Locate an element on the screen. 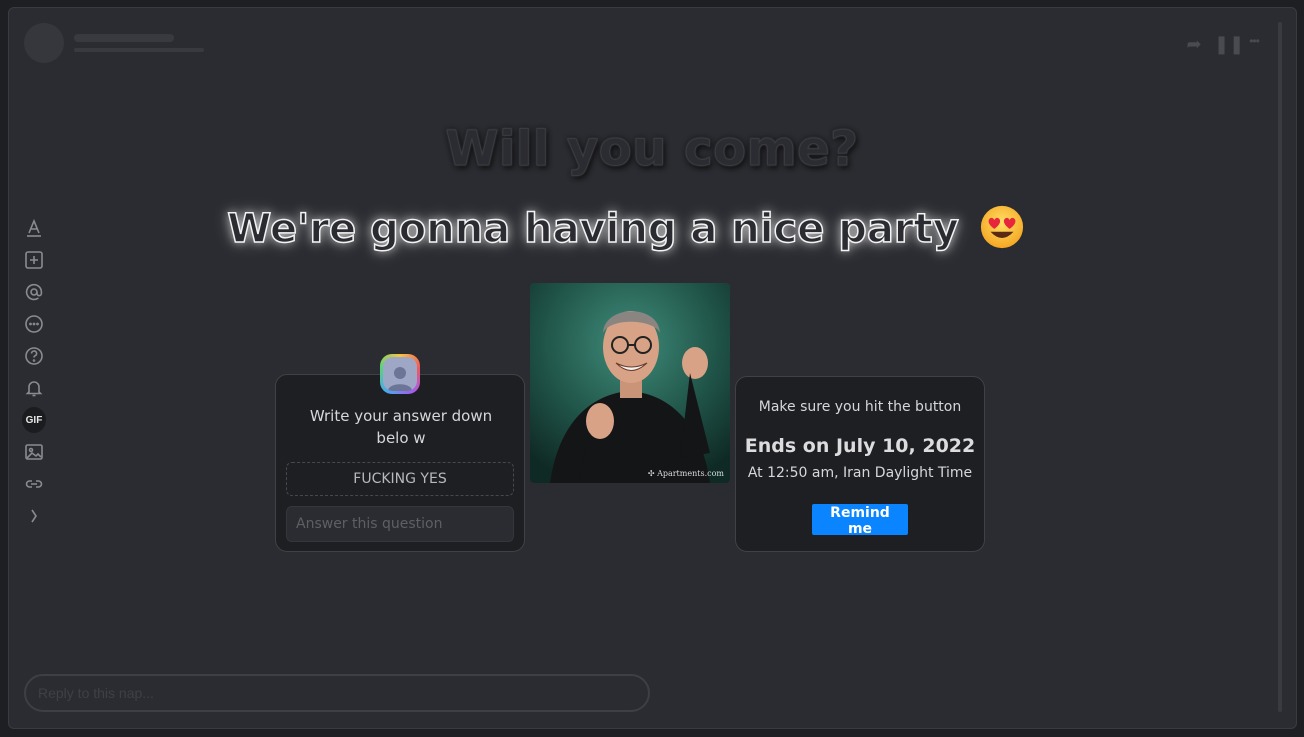  gif-watermark-logo-icon: ✣ is located at coordinates (651, 473).